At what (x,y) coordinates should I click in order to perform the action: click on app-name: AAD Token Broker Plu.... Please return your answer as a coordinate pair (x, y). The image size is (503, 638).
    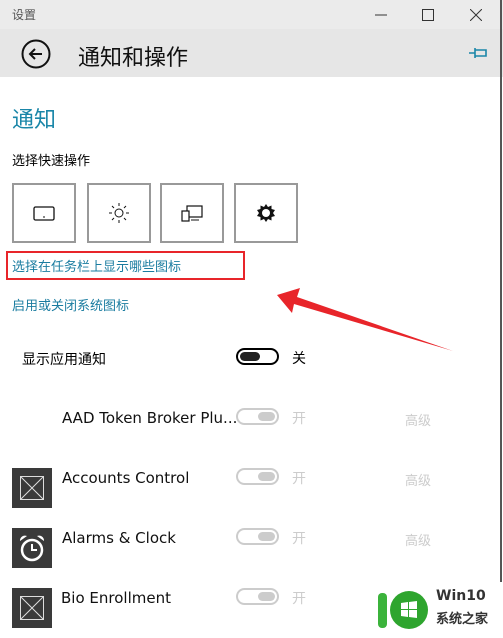
    Looking at the image, I should click on (150, 418).